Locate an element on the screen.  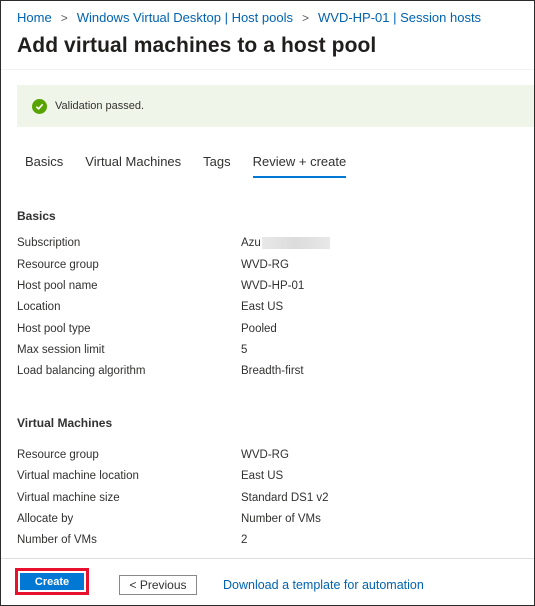
breadcrumb-home: Home is located at coordinates (34, 17).